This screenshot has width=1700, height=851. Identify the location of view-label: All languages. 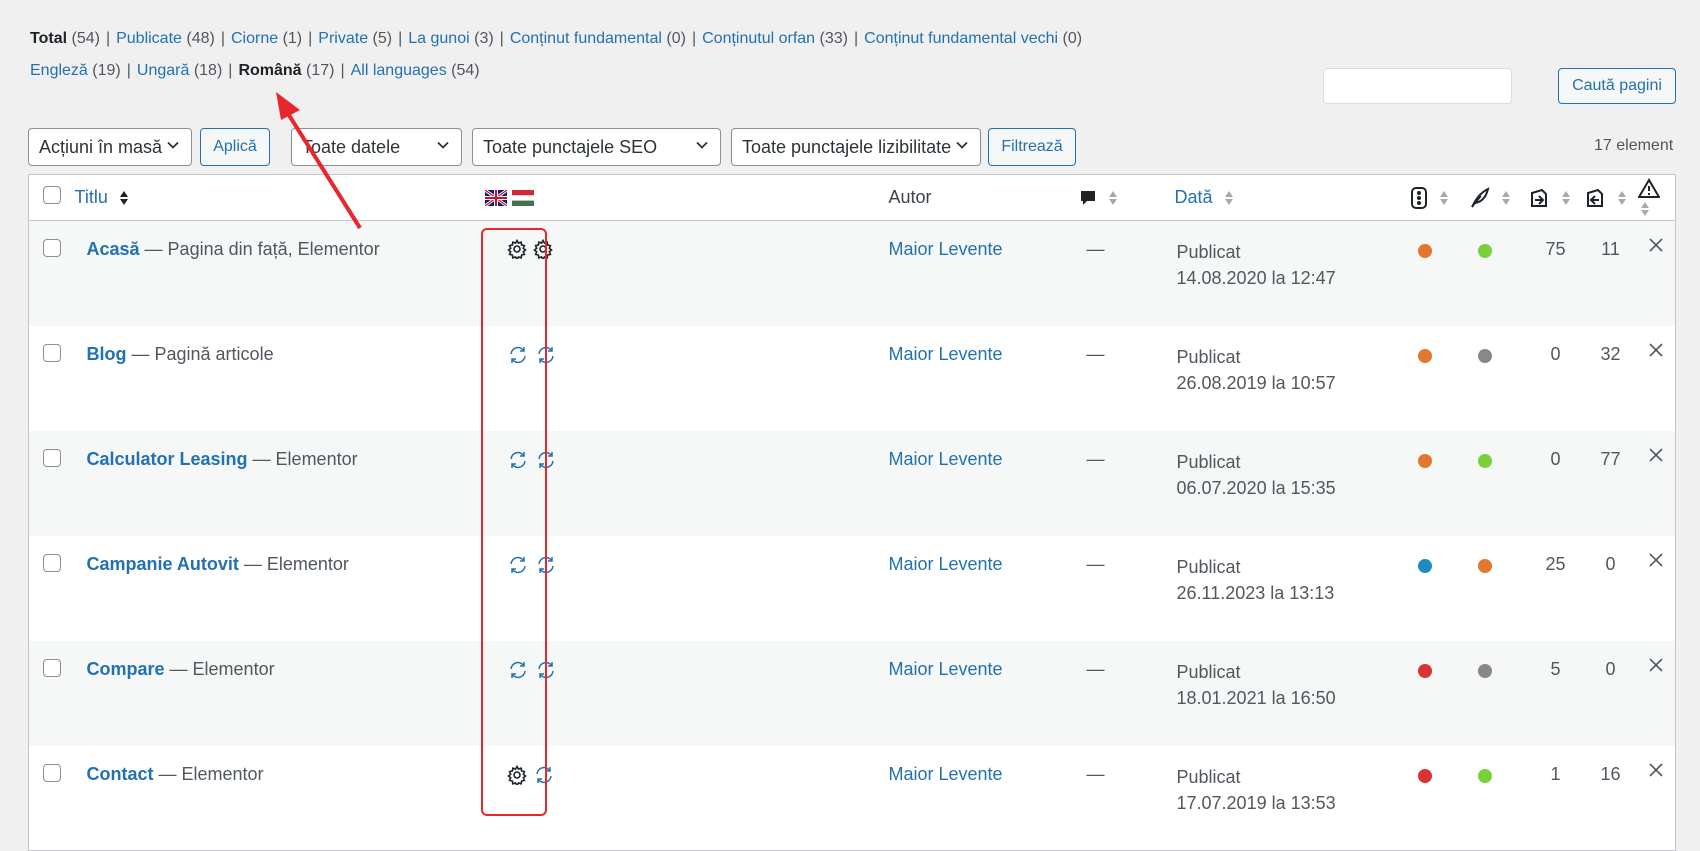
(399, 70).